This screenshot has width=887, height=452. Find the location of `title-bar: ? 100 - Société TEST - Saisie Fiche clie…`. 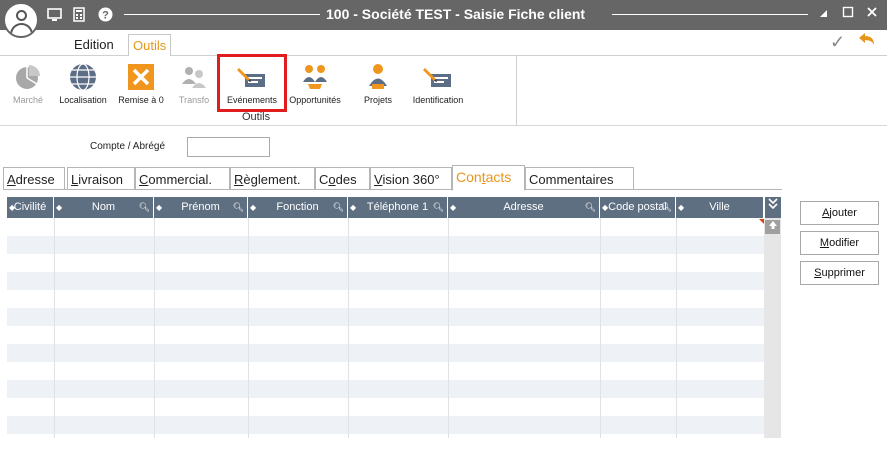

title-bar: ? 100 - Société TEST - Saisie Fiche clie… is located at coordinates (443, 15).